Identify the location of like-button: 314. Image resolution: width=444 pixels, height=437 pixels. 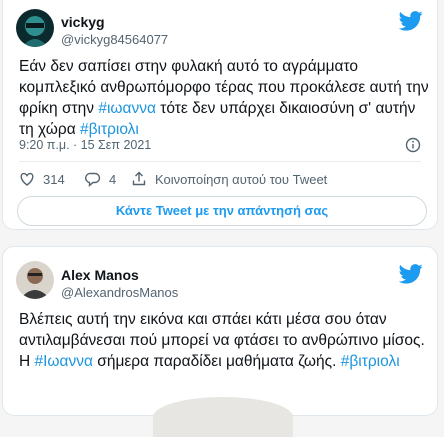
(42, 179).